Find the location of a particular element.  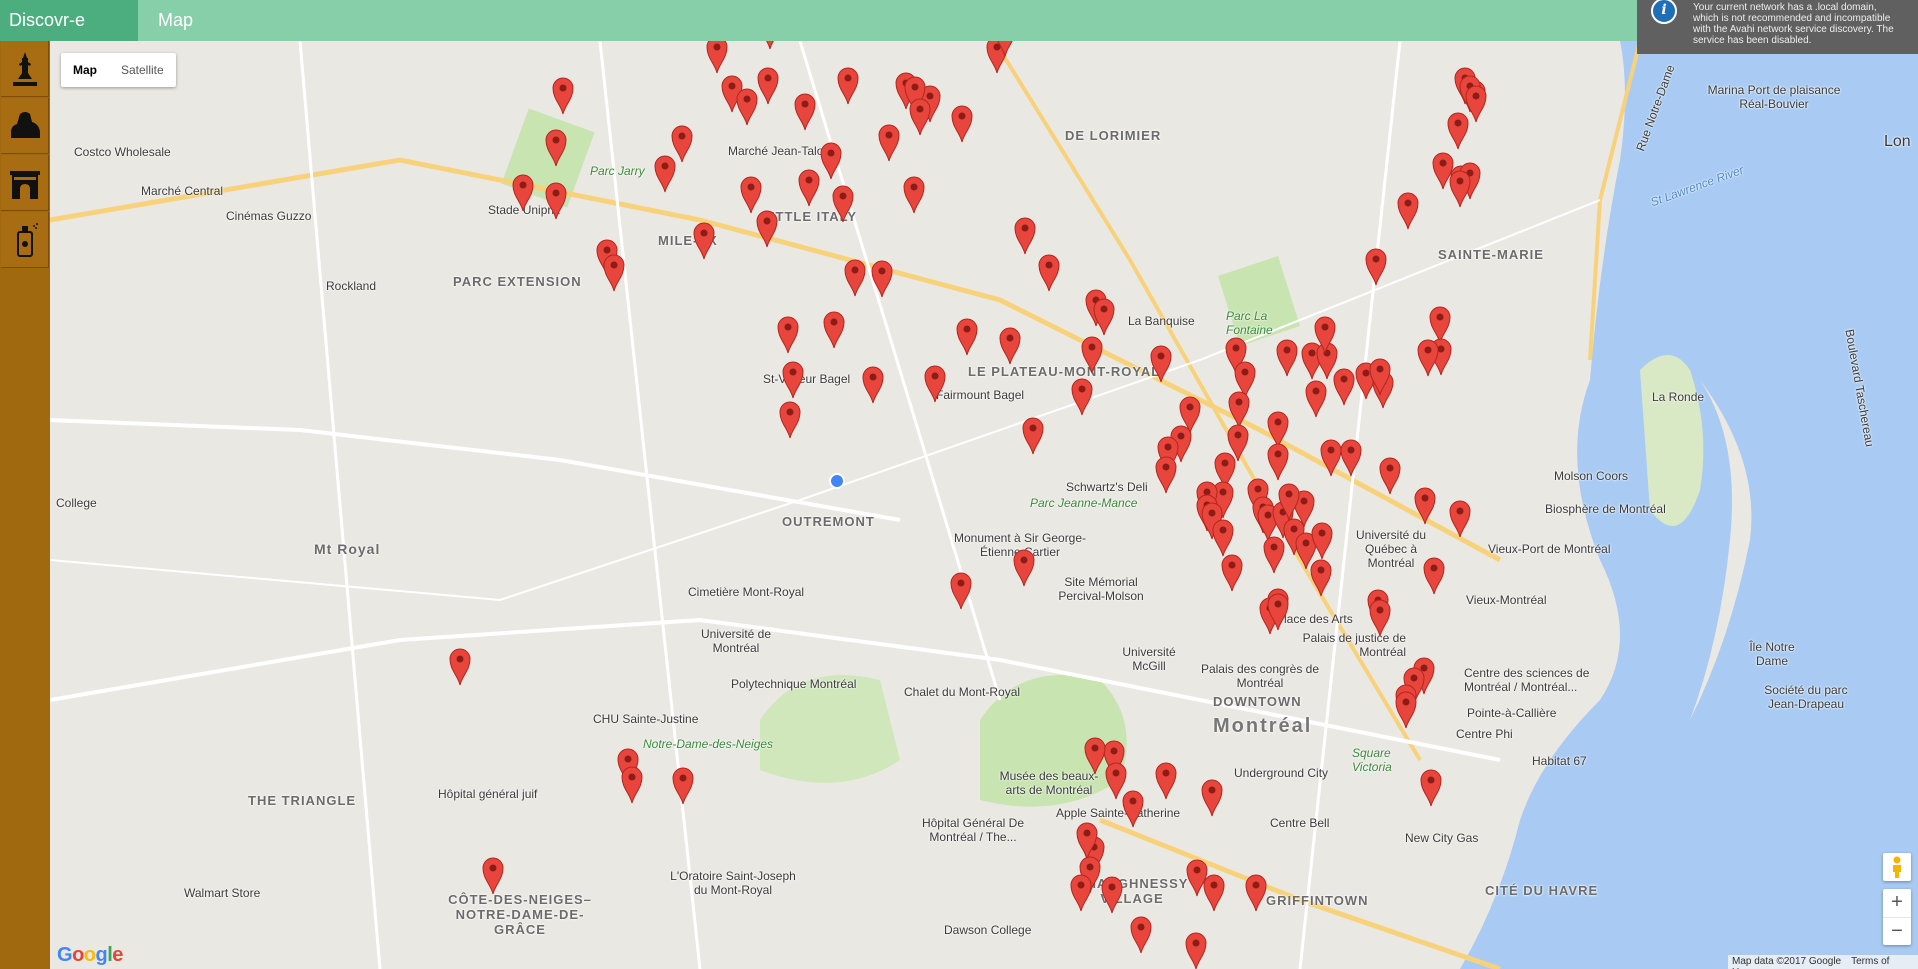

zoom-out-button: − is located at coordinates (1897, 932).